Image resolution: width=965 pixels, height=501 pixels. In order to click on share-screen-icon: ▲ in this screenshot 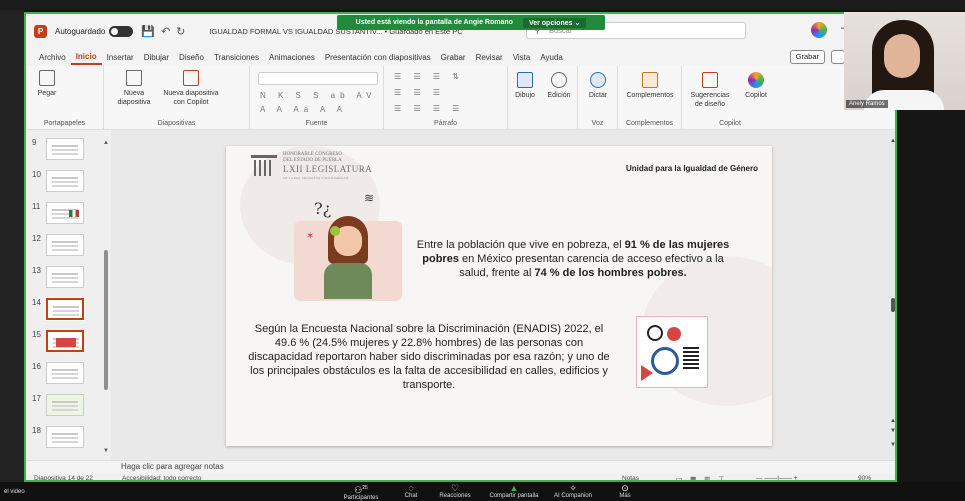, I will do `click(514, 488)`.